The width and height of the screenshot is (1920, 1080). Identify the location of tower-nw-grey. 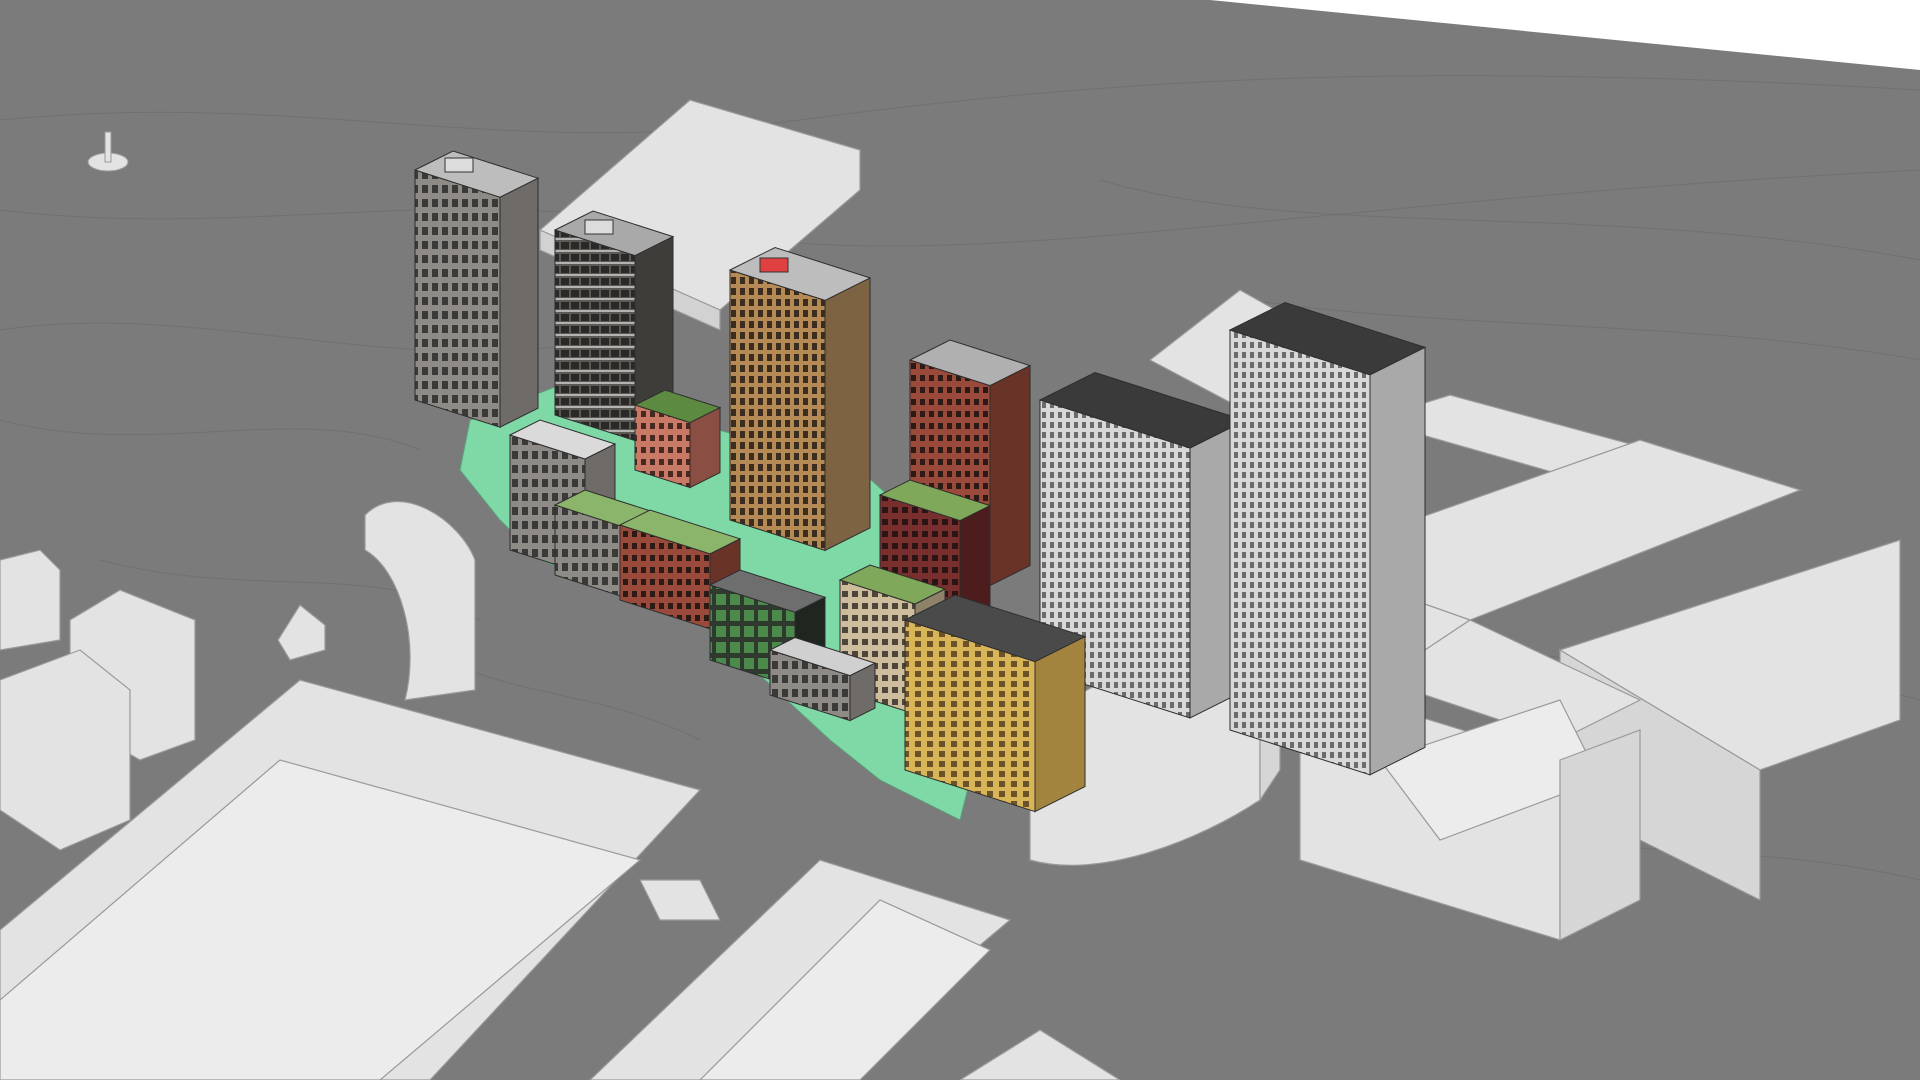
(476, 289).